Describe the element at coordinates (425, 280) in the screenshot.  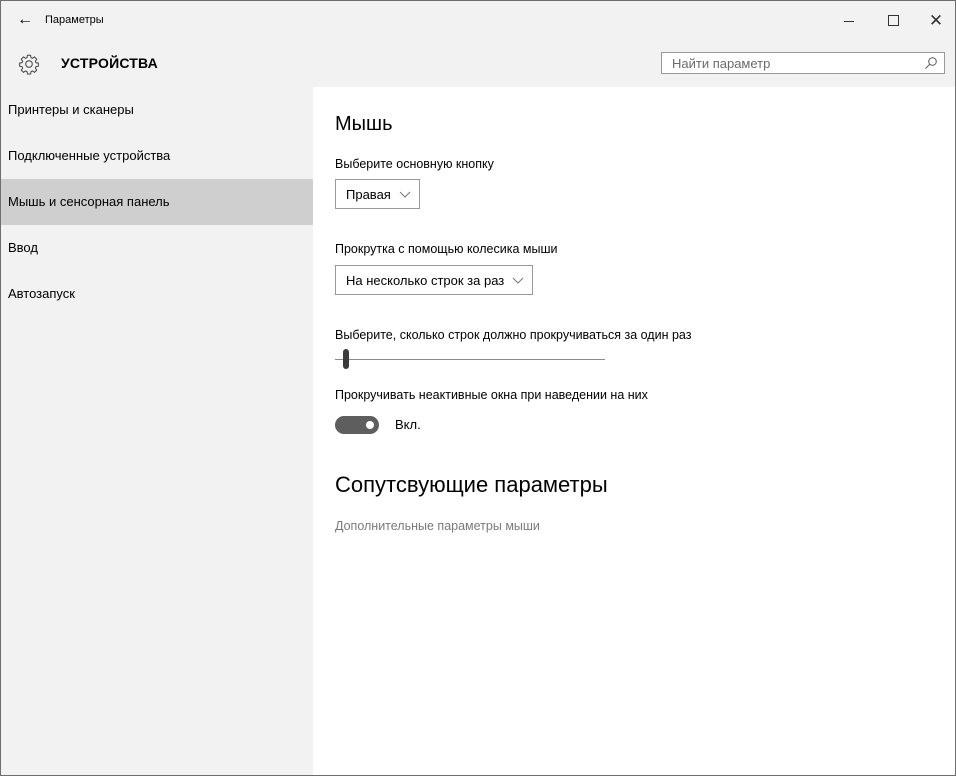
I see `wheel-scroll-value: На несколько строк за раз` at that location.